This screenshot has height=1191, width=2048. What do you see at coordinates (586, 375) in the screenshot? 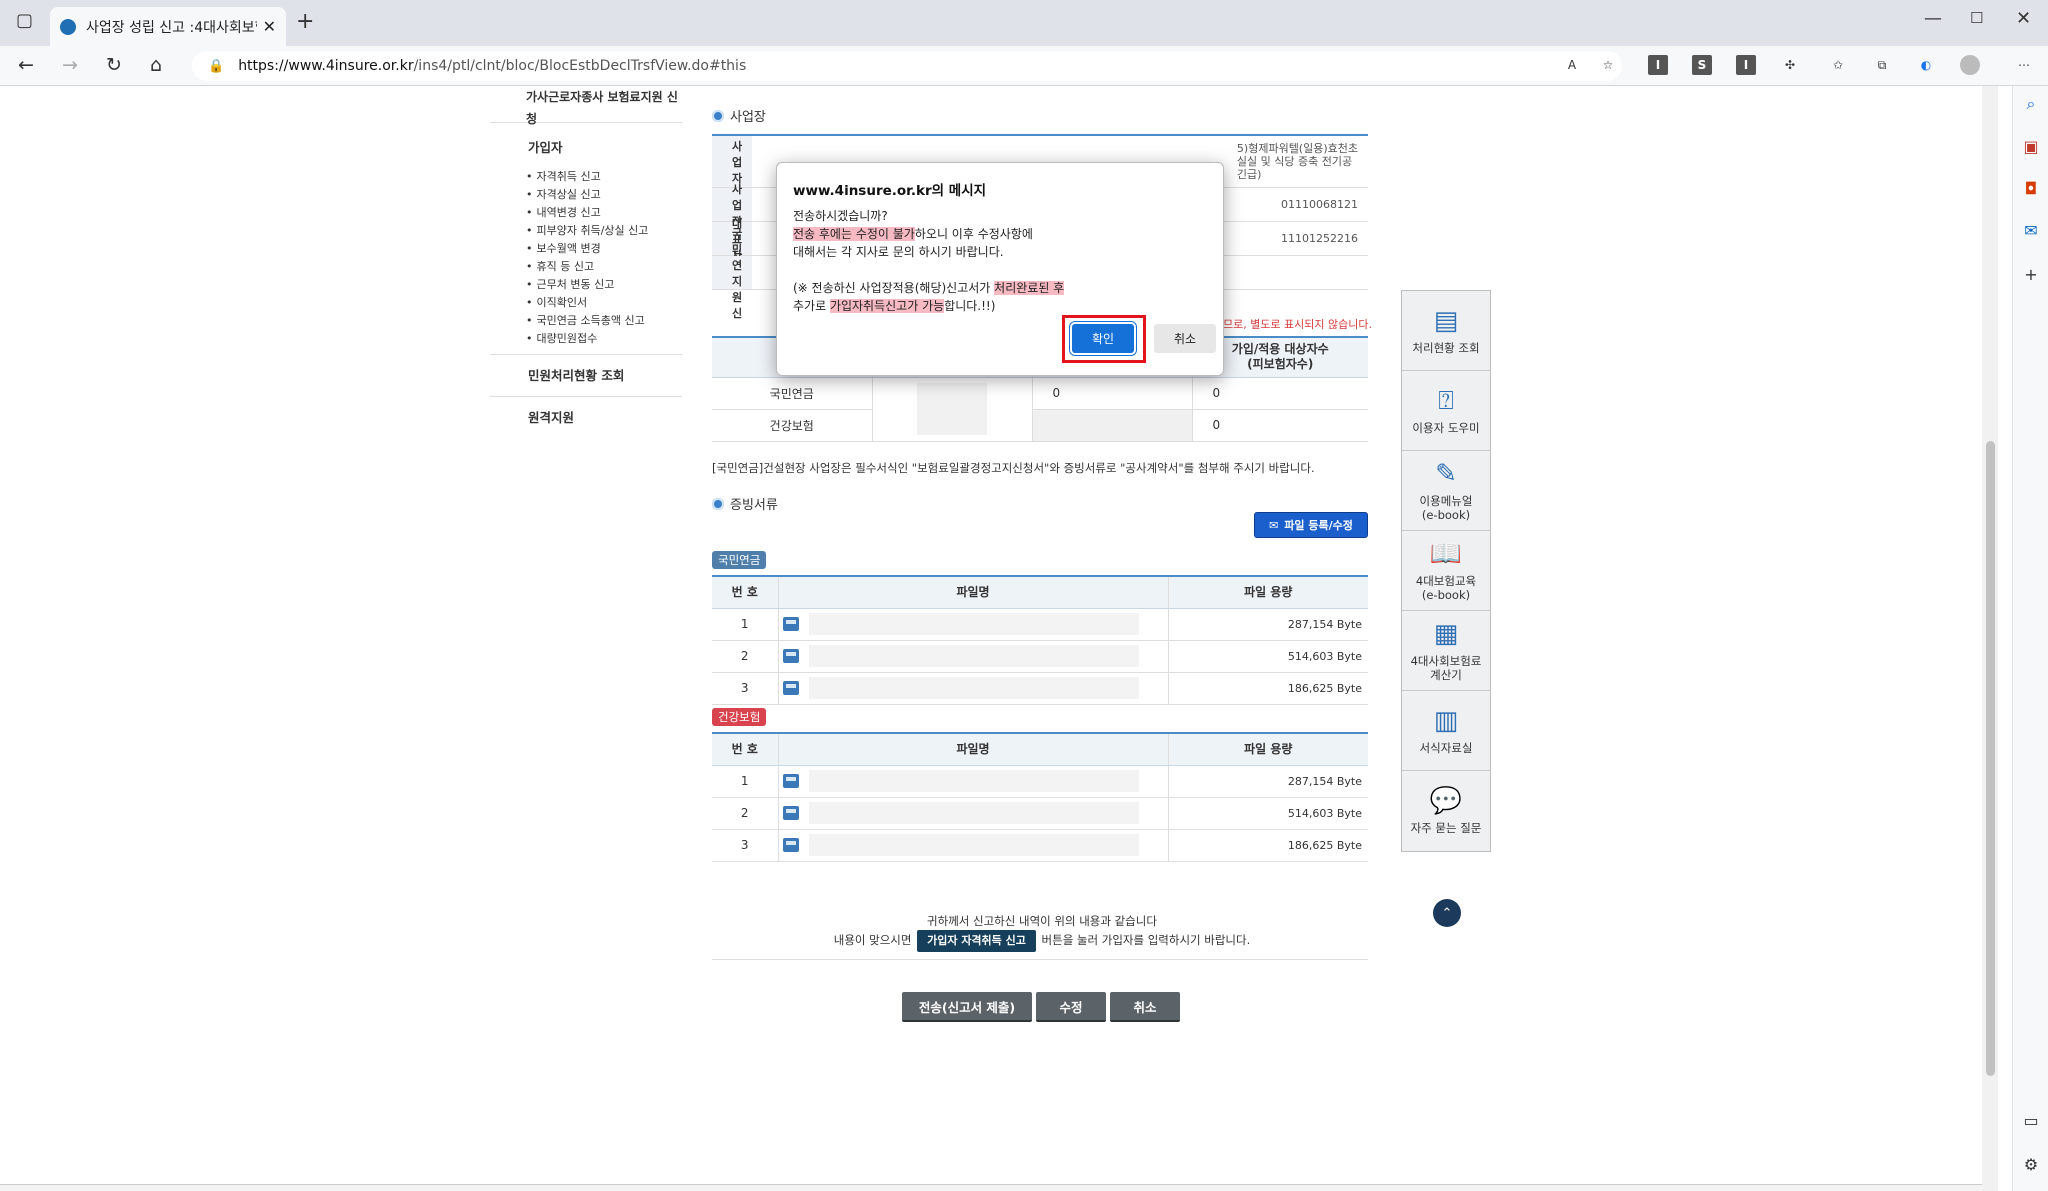
I see `nav-status-inquiry: 민원처리현황 조회` at bounding box center [586, 375].